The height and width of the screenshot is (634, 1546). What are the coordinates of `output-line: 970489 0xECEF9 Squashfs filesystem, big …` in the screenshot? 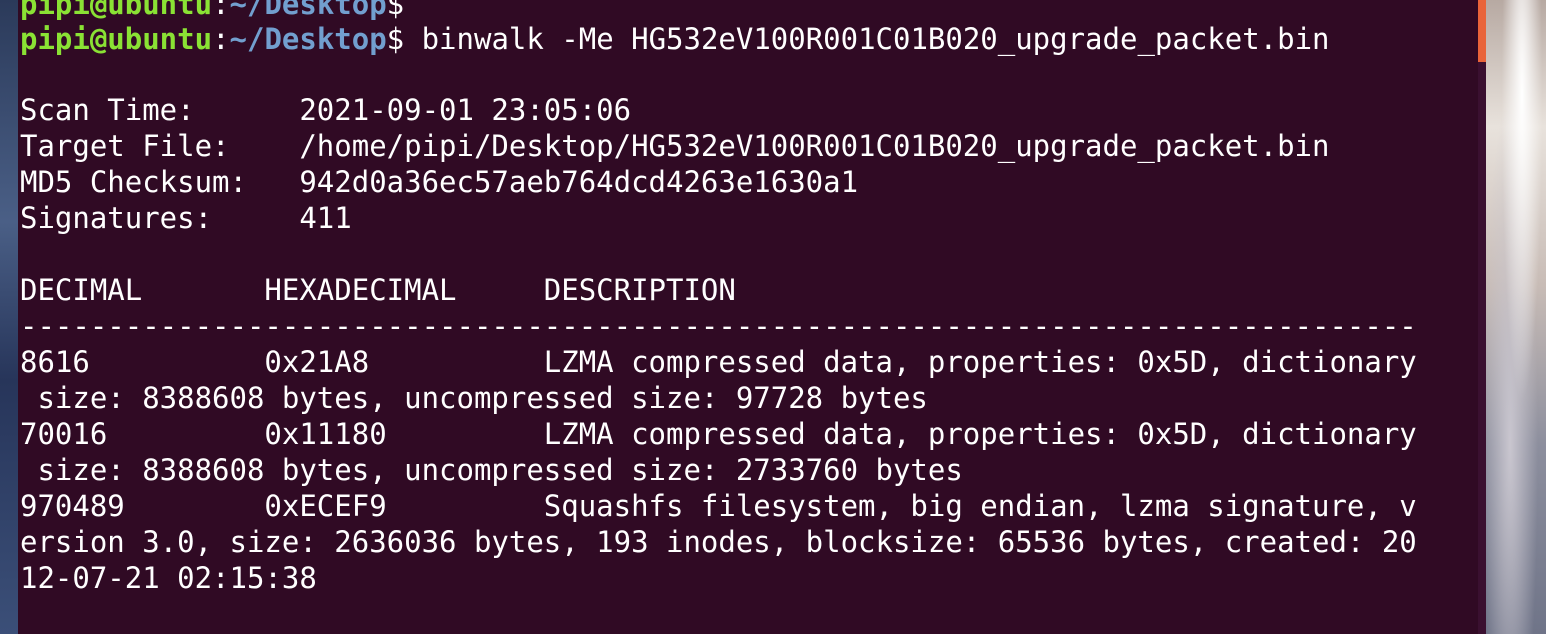 It's located at (718, 506).